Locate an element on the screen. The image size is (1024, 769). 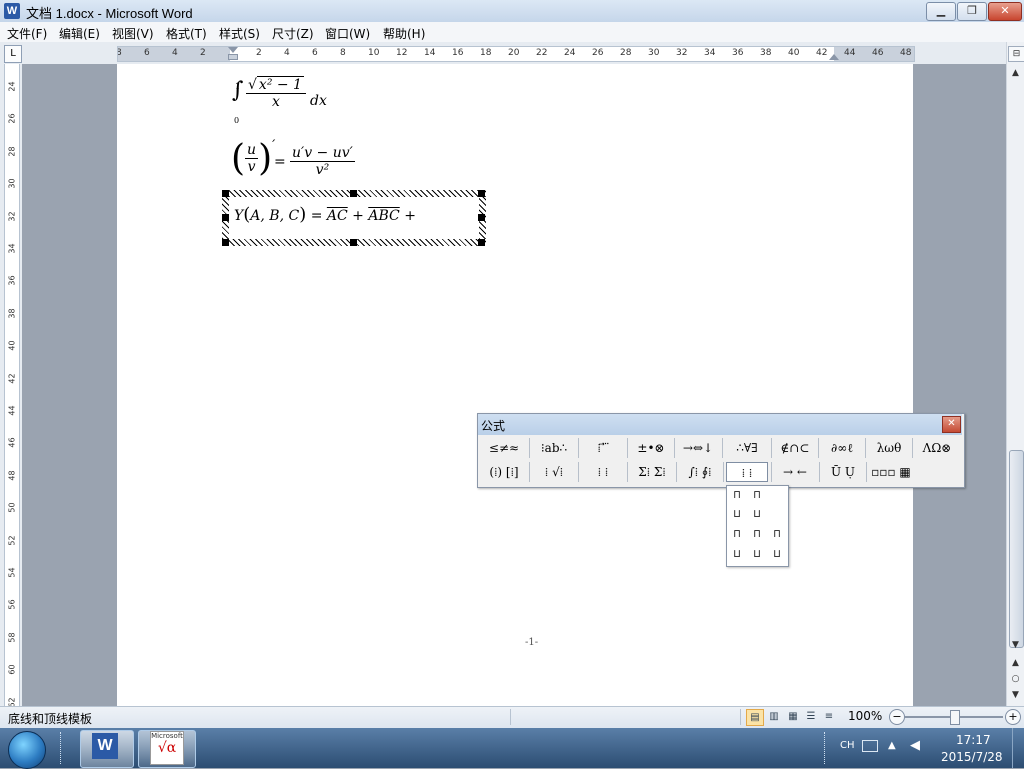
tab-selector: L is located at coordinates (13, 54).